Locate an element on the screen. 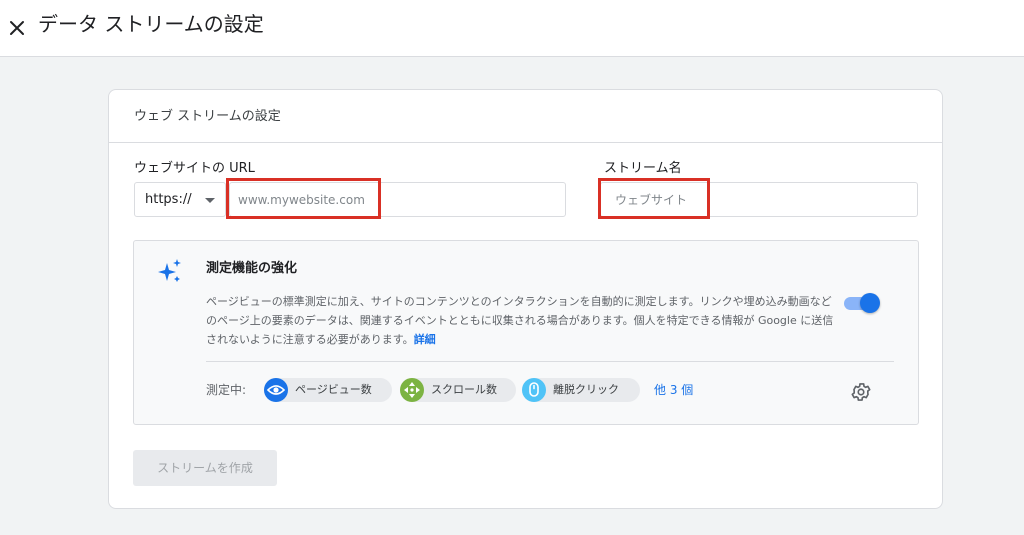  details-link: 詳細 is located at coordinates (425, 339).